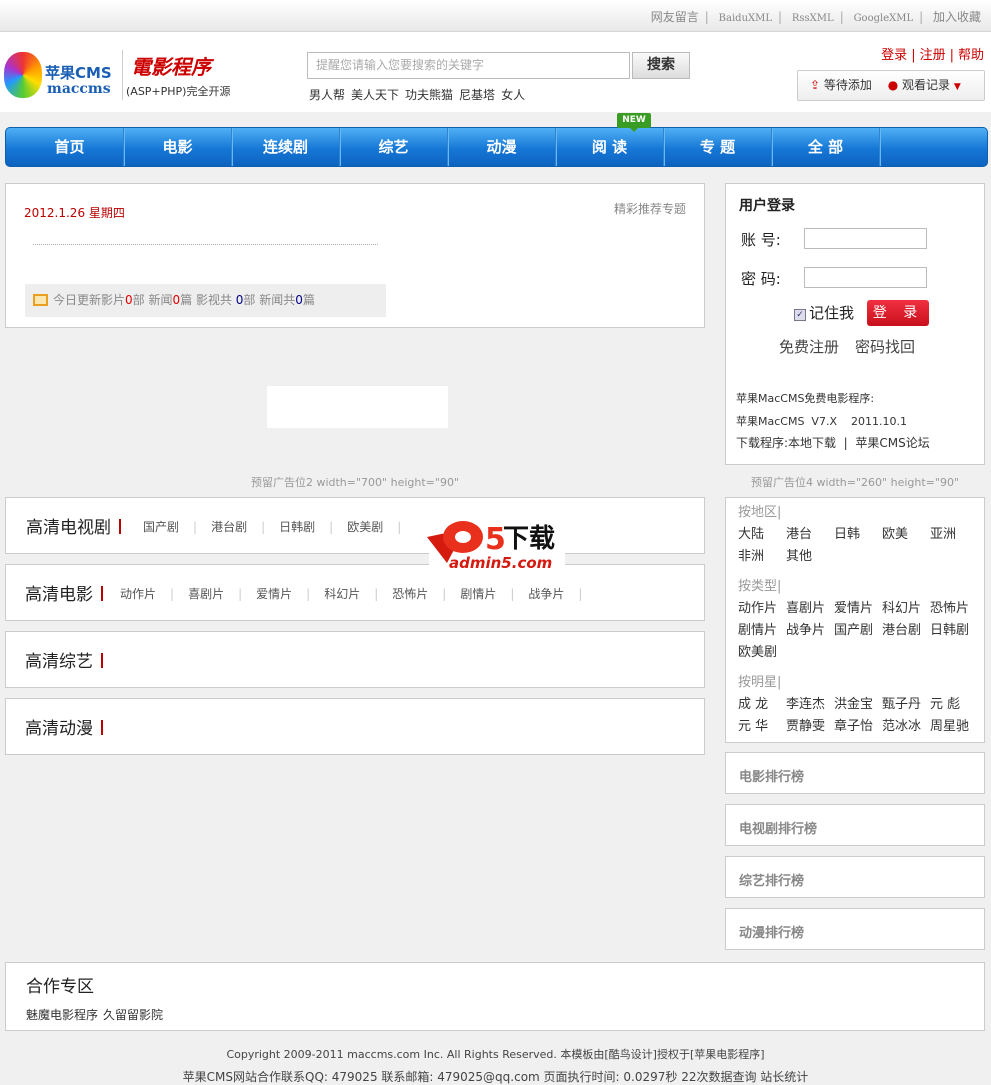 This screenshot has height=1085, width=991. What do you see at coordinates (327, 95) in the screenshot?
I see `hot-keyword: 男人帮` at bounding box center [327, 95].